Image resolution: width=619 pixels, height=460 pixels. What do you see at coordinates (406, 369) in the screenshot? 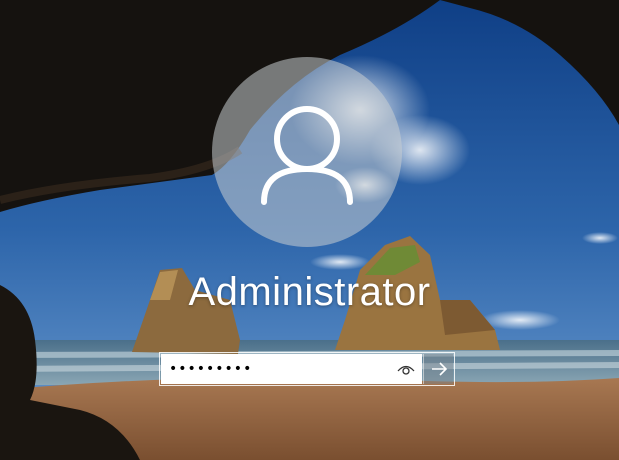
I see `eye-icon` at bounding box center [406, 369].